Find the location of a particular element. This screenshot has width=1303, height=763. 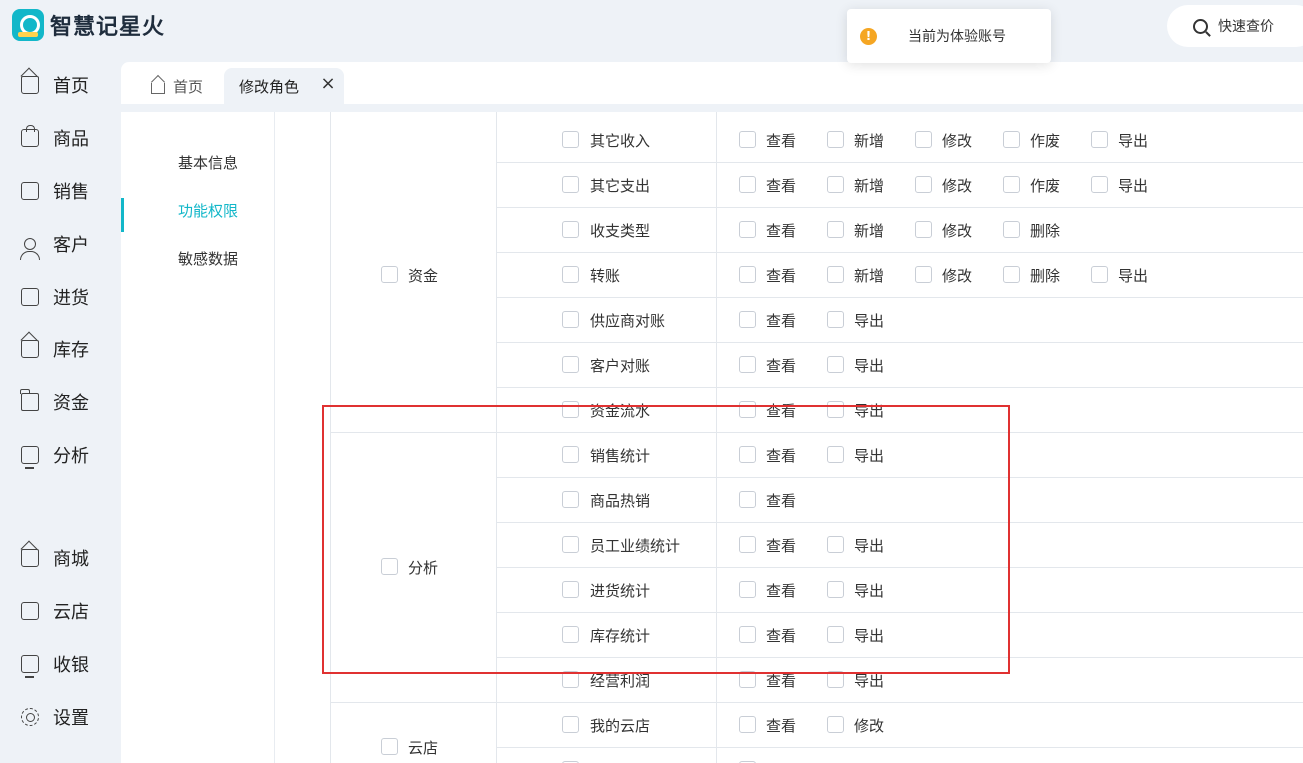

menu-sensitive-data: 敏感数据 is located at coordinates (208, 258).